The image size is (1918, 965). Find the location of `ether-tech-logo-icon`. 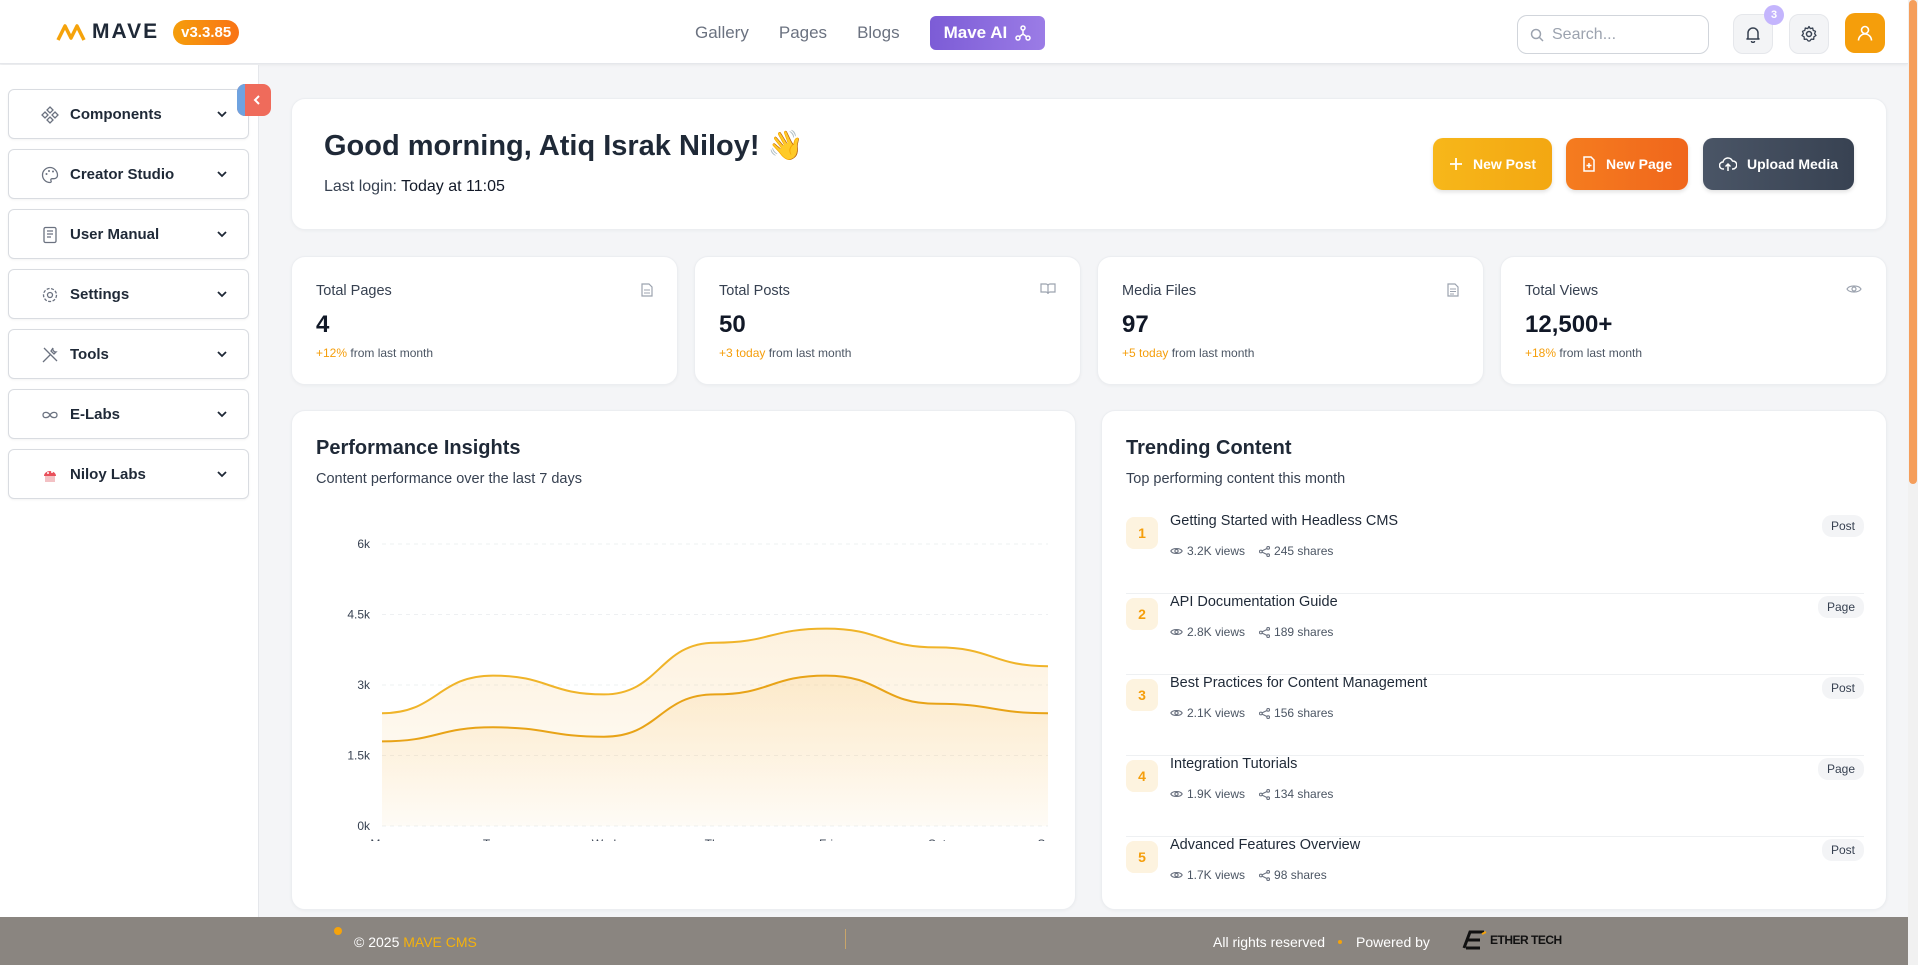

ether-tech-logo-icon is located at coordinates (1474, 940).